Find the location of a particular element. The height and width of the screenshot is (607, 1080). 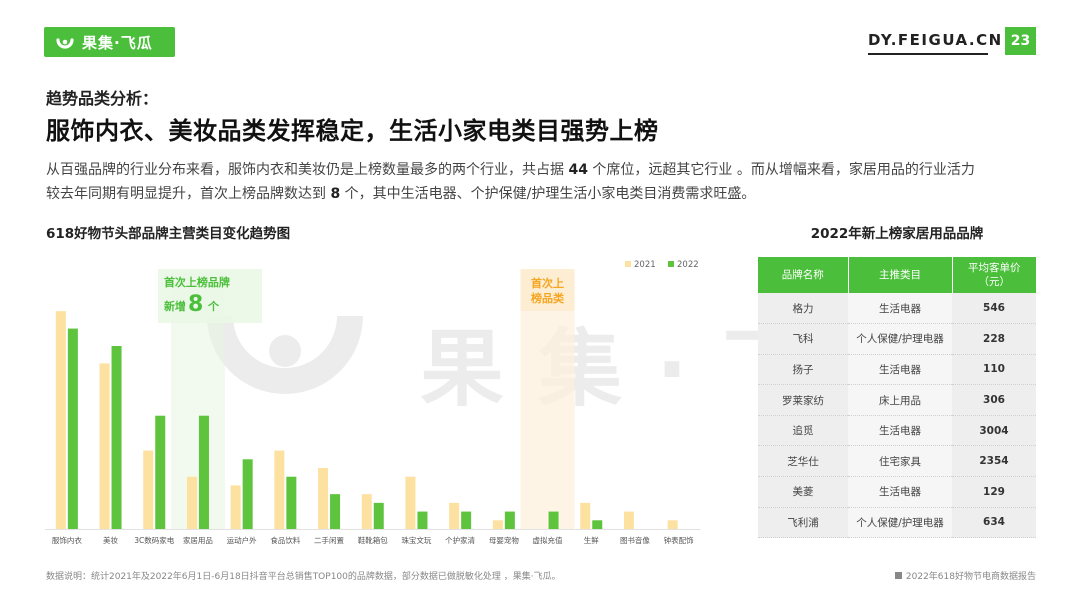

brand-name: 芝华仕 is located at coordinates (803, 461).